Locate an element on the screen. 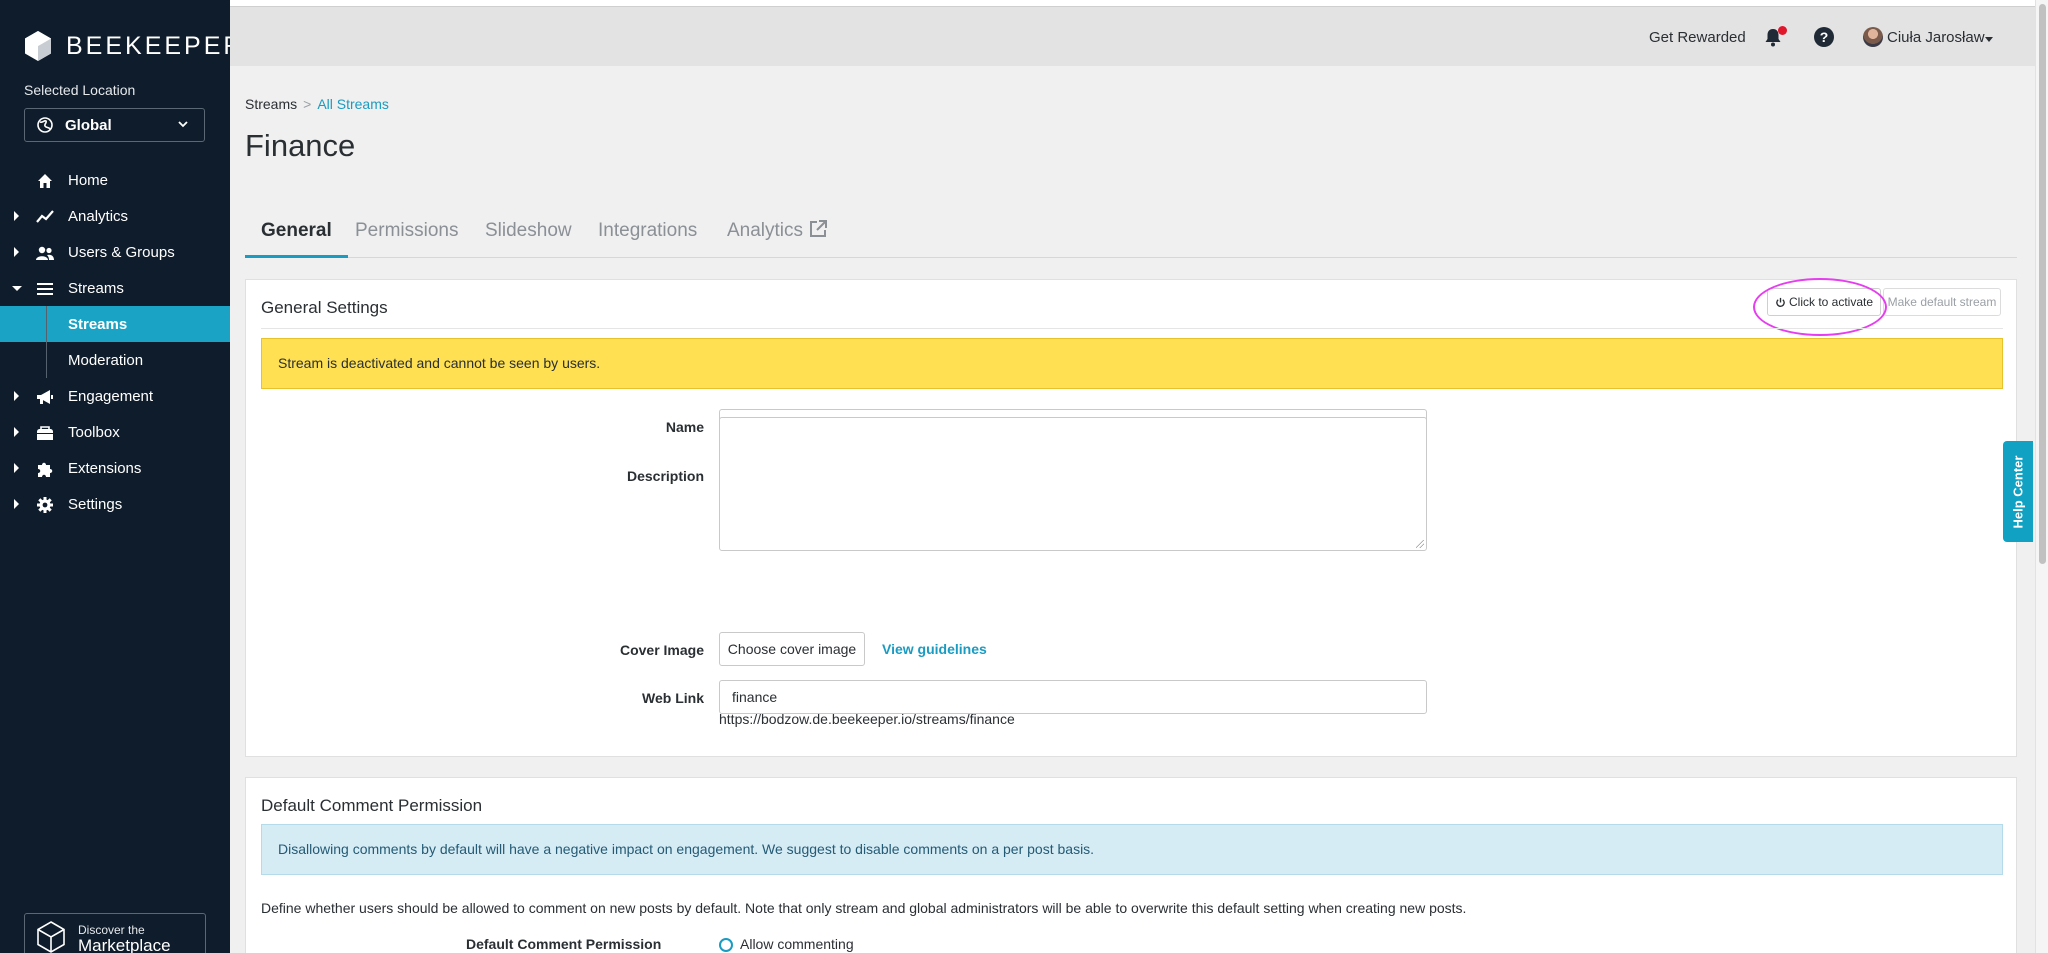  chevron-down-icon is located at coordinates (183, 124).